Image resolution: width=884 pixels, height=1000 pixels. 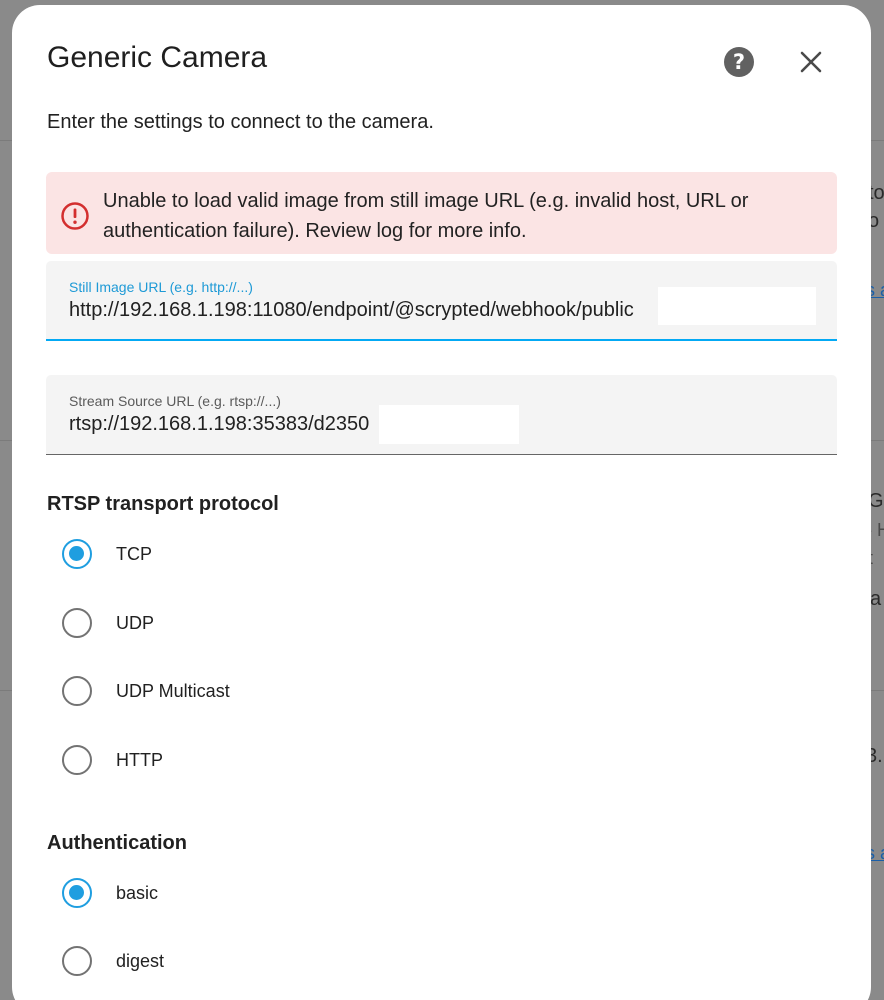 I want to click on stream-source-url-input: rtsp://192.168.1.198:35383/d2350, so click(x=224, y=424).